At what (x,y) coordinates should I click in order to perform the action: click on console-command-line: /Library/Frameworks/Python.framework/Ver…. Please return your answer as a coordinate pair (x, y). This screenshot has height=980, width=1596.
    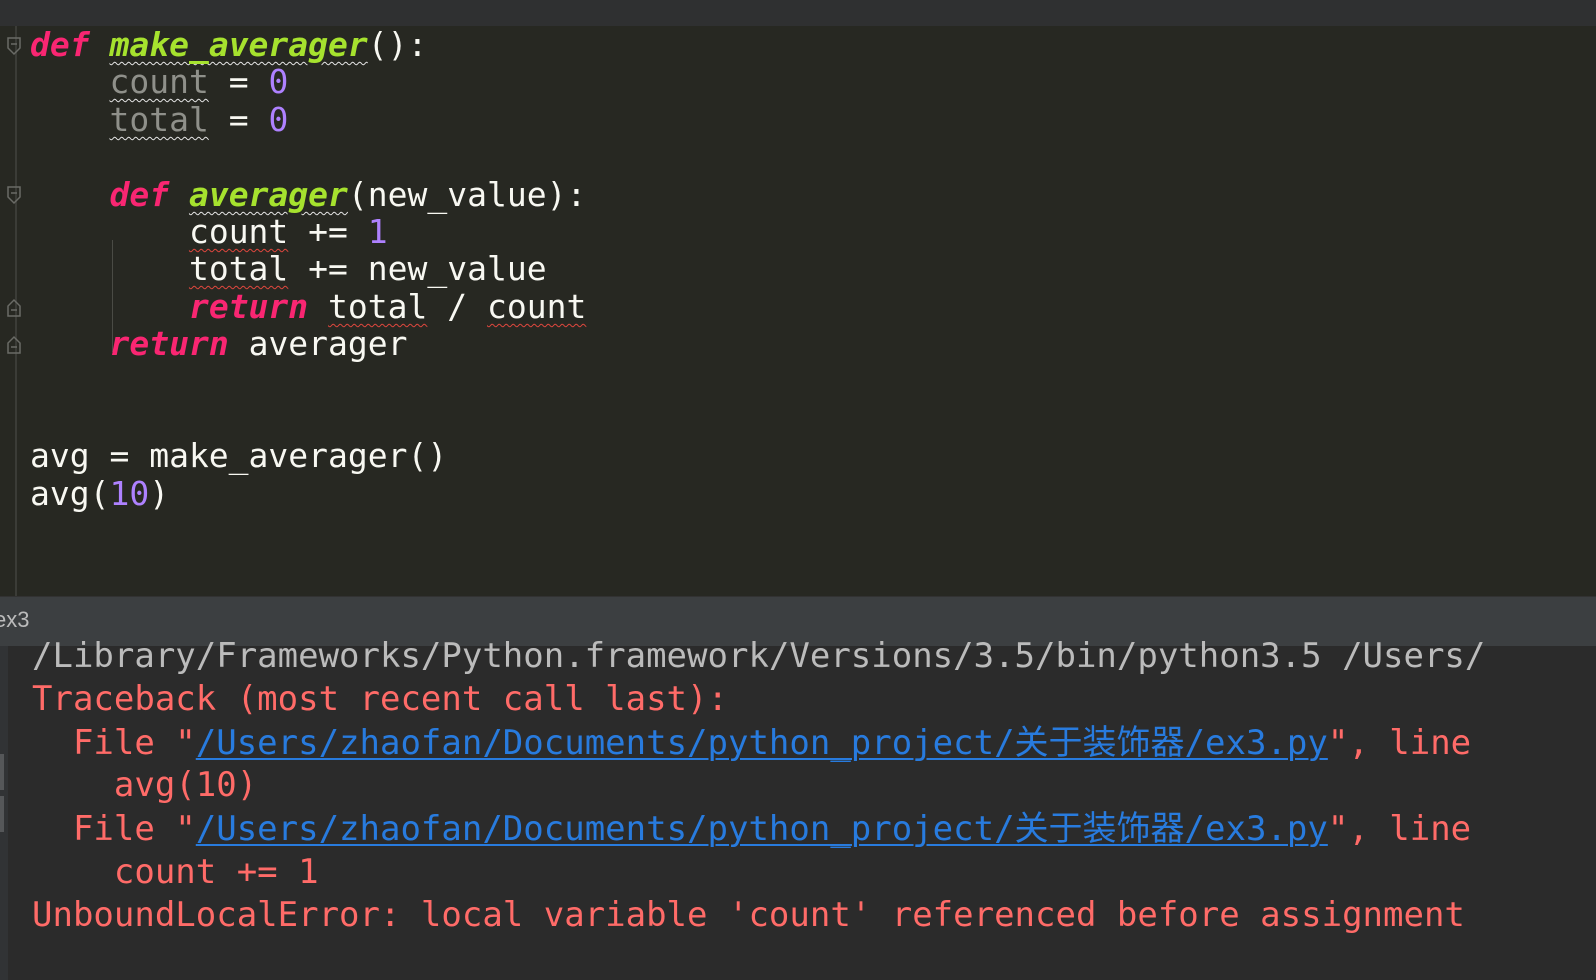
    Looking at the image, I should click on (759, 656).